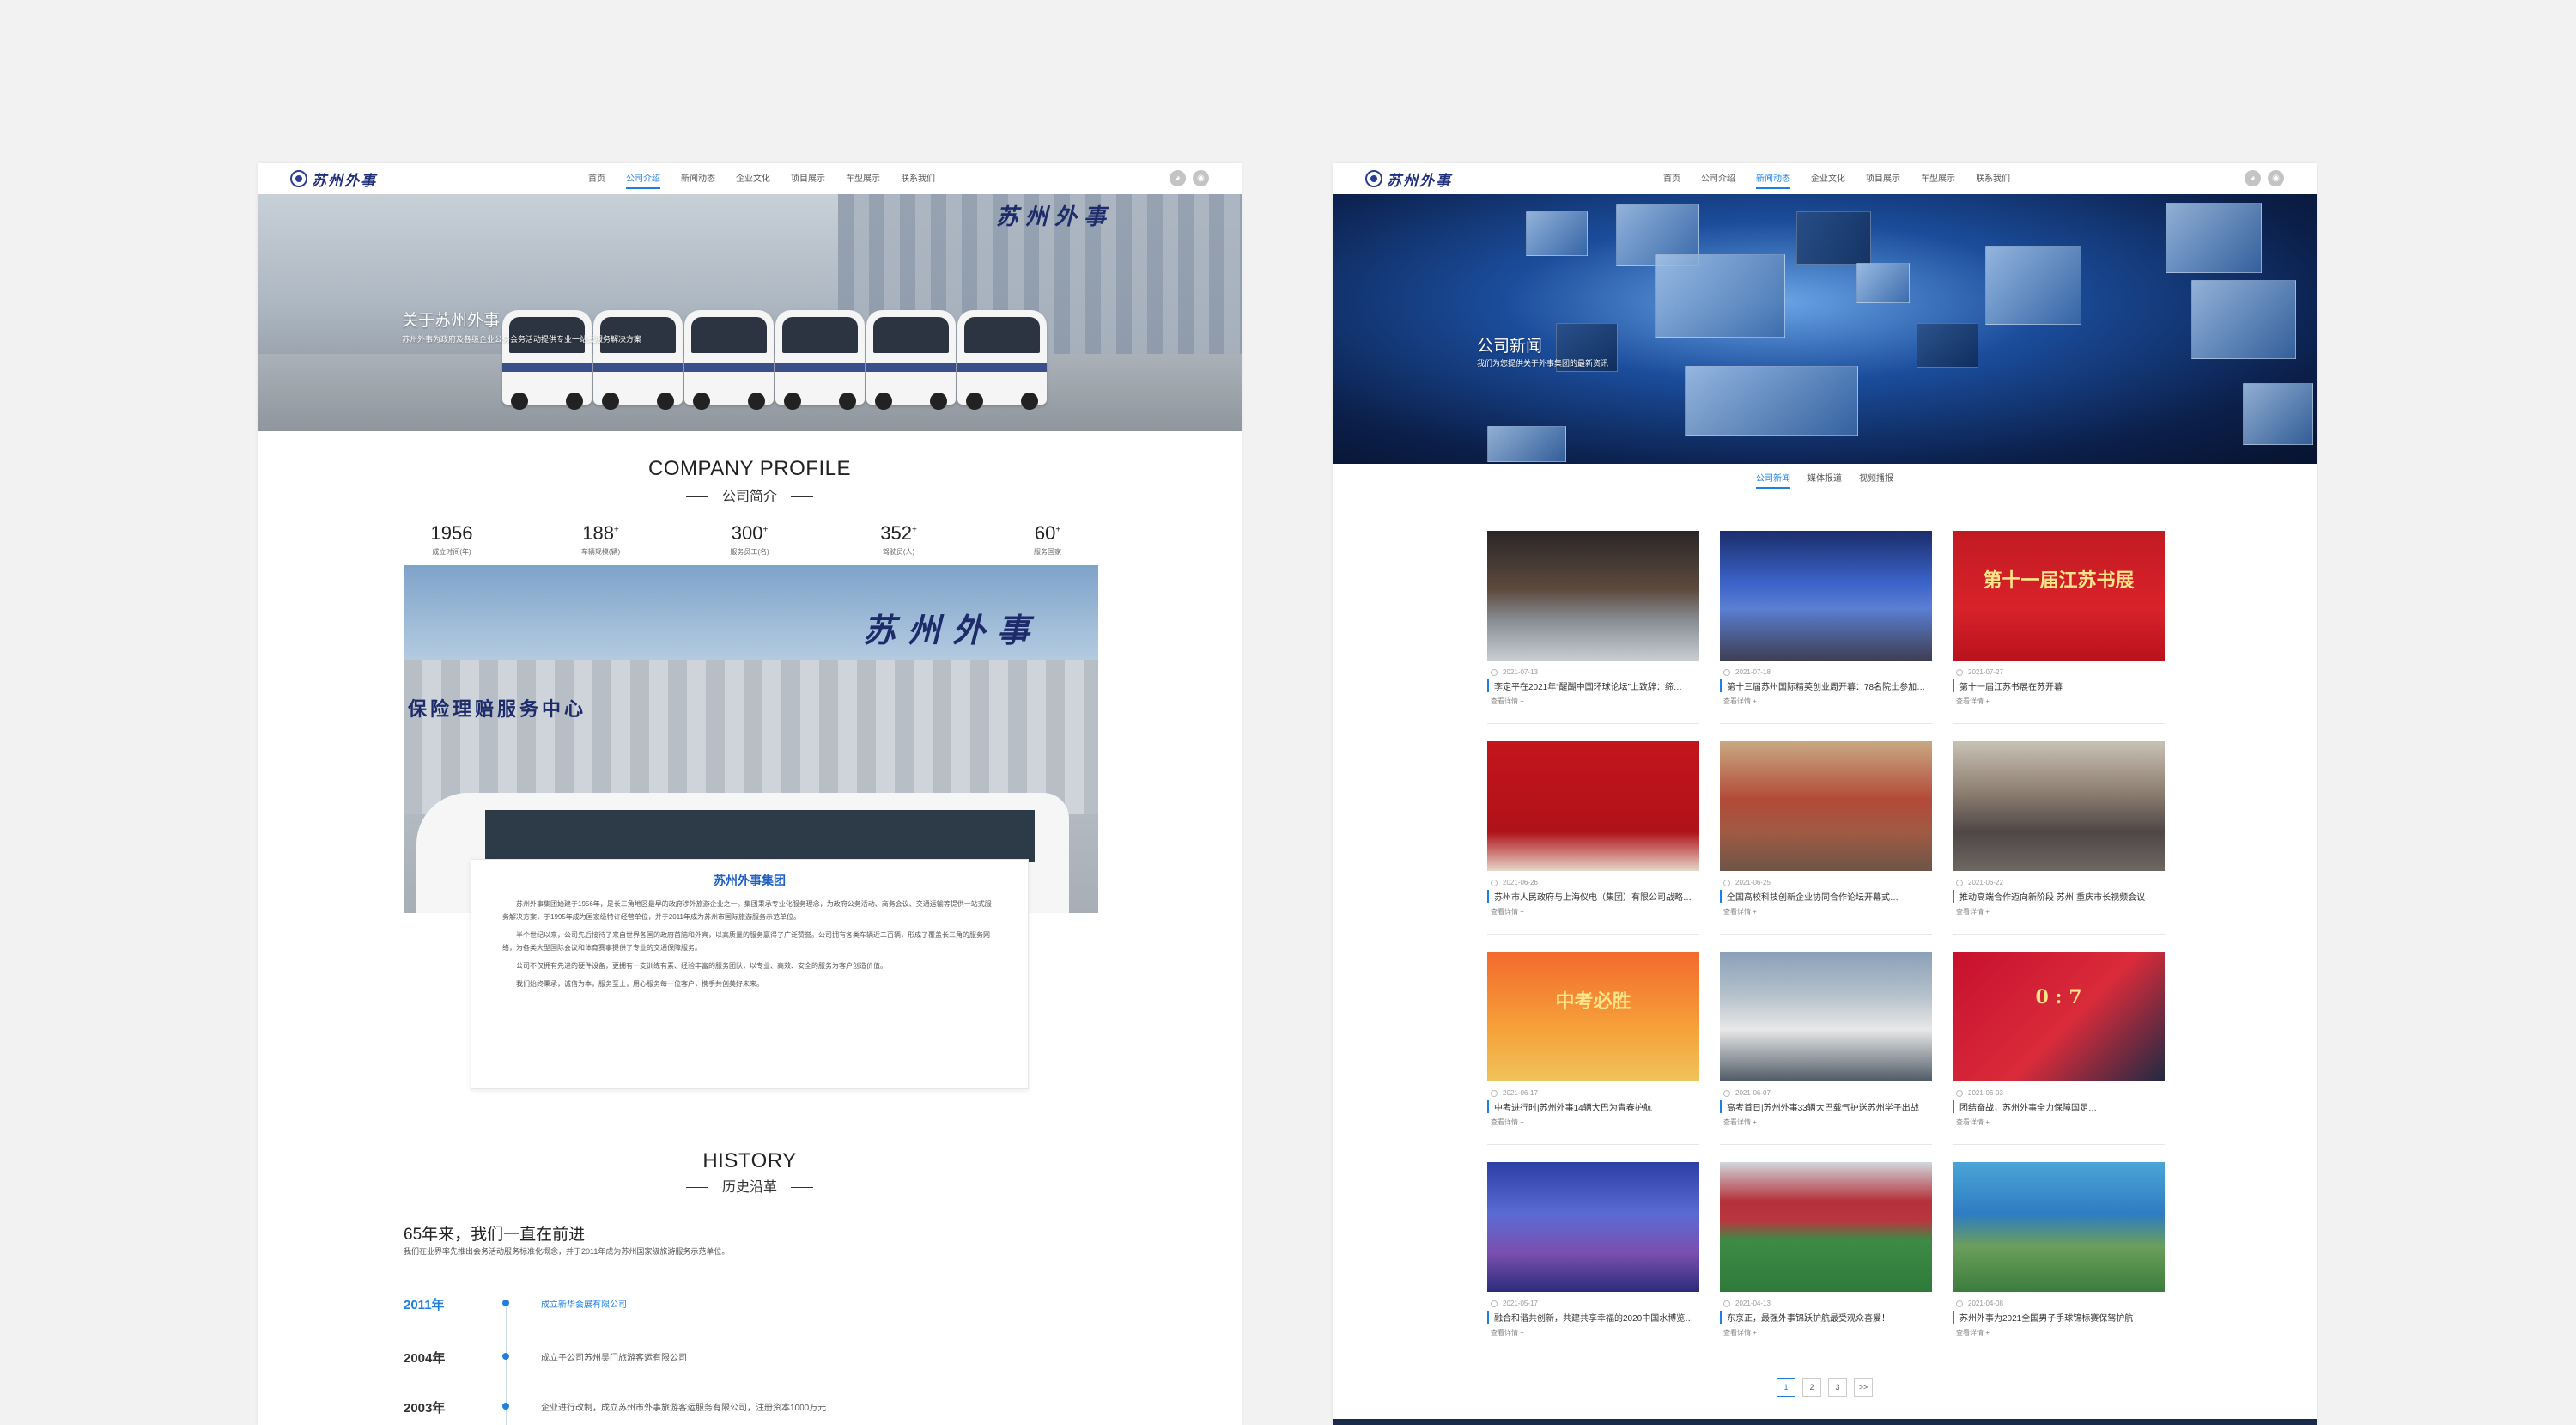 The height and width of the screenshot is (1425, 2576). What do you see at coordinates (1773, 480) in the screenshot?
I see `tab-company-news: 公司新闻` at bounding box center [1773, 480].